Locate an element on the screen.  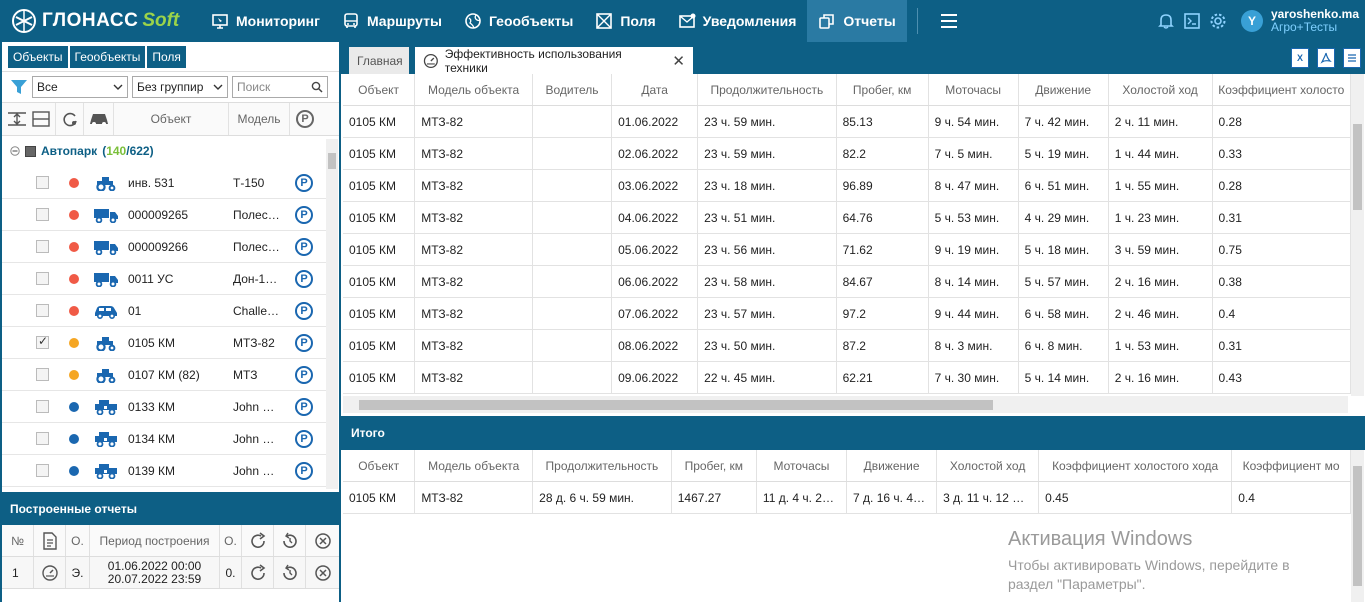
totals-vscroll is located at coordinates (1357, 526).